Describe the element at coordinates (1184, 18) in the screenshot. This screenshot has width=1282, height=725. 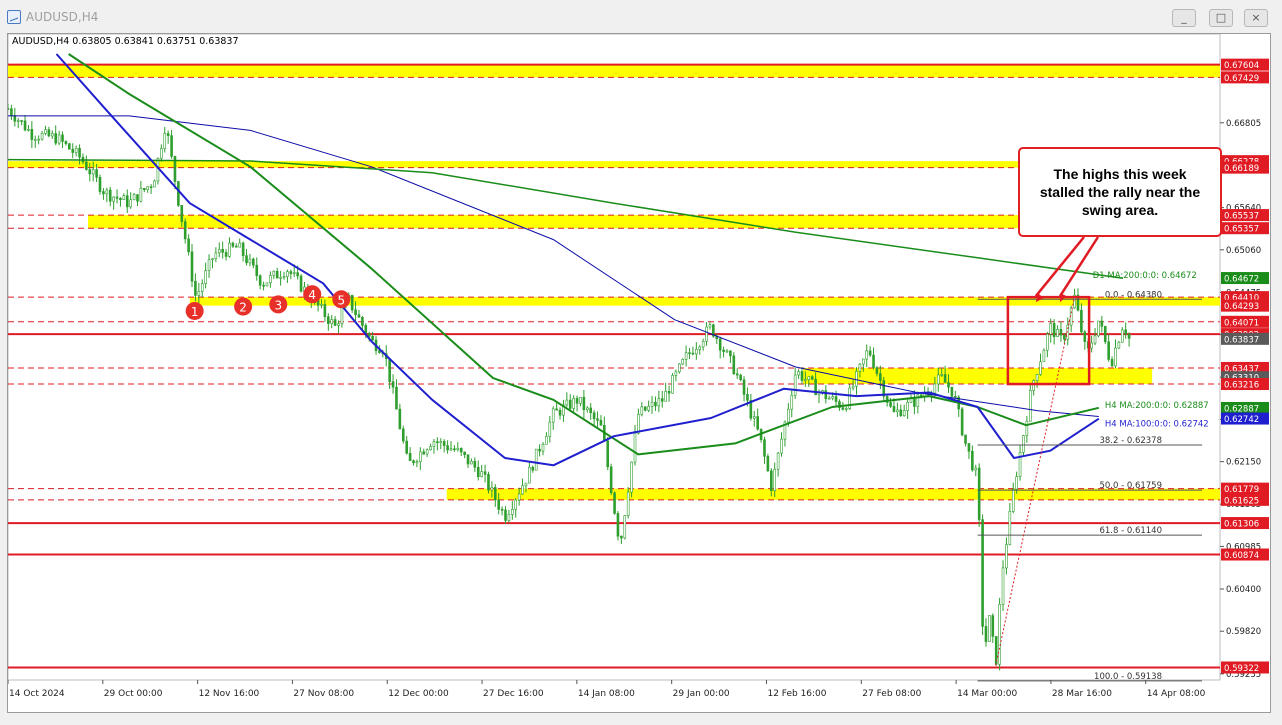
I see `minimize-button: _` at that location.